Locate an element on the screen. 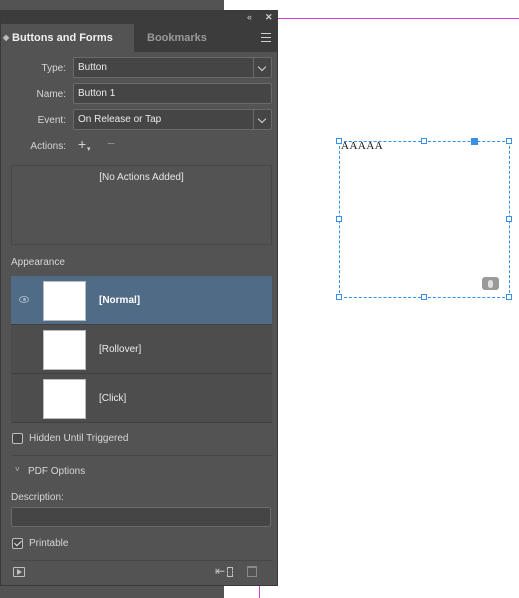 The width and height of the screenshot is (519, 598). button-indicator-icon is located at coordinates (490, 283).